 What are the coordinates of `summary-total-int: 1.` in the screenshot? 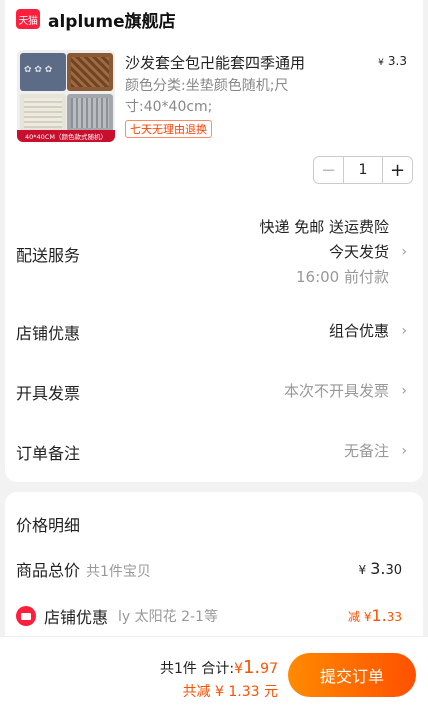 It's located at (251, 667).